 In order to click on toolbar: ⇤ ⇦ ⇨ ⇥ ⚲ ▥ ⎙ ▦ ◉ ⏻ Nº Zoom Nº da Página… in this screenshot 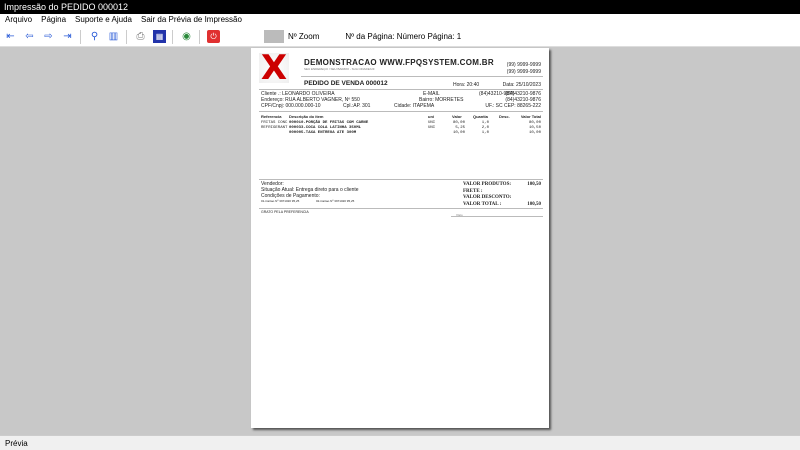, I will do `click(400, 37)`.